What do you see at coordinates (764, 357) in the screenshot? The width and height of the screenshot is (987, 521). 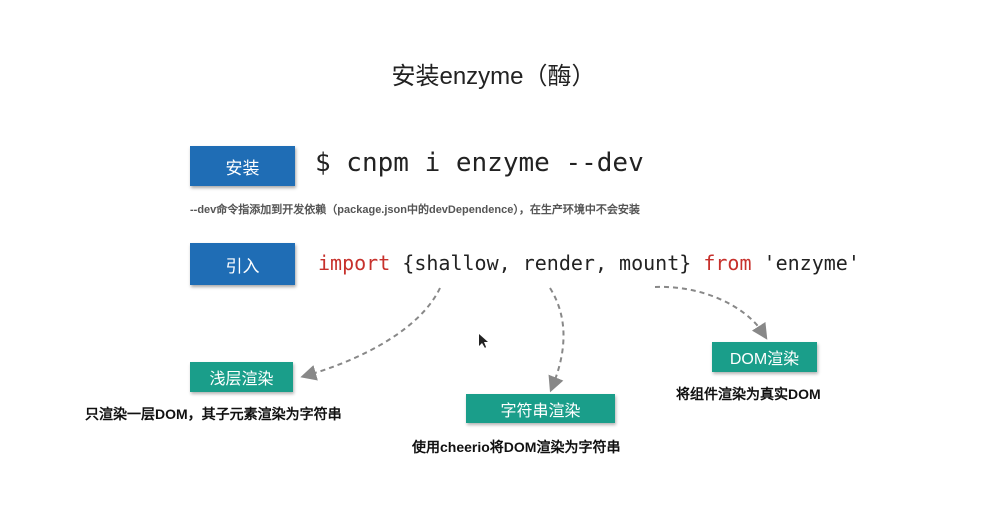 I see `dom-render-box: DOM渲染` at bounding box center [764, 357].